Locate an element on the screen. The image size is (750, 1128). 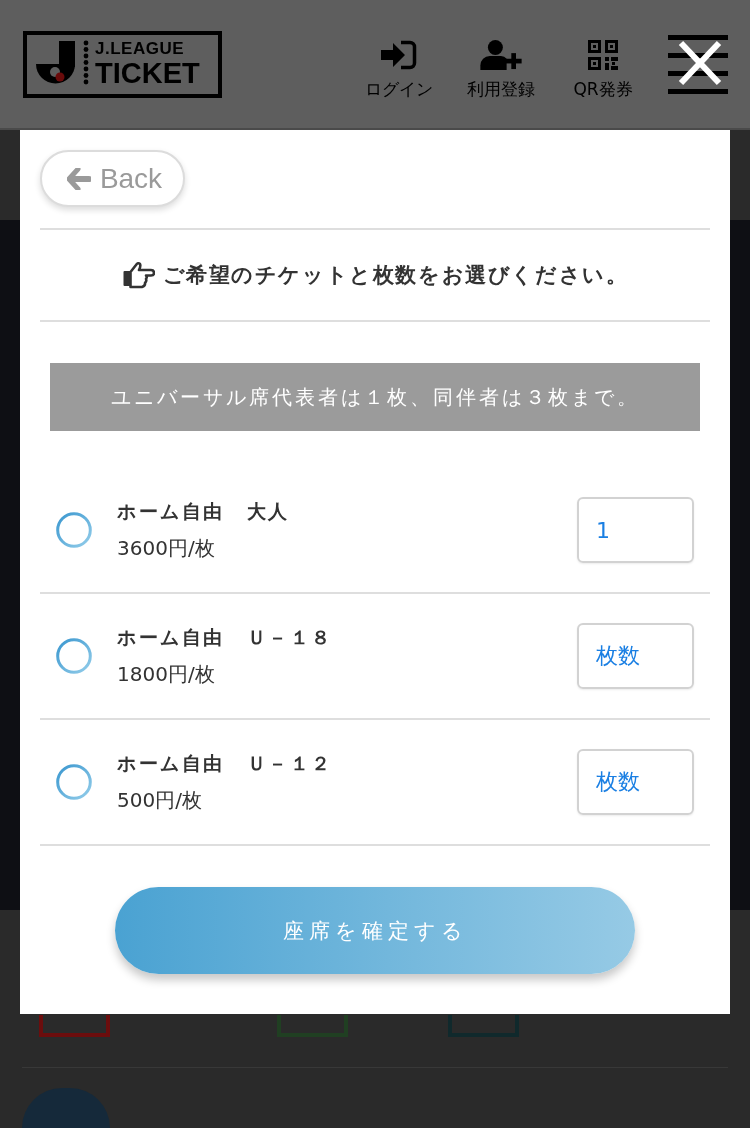
ticket-price: 500円/枚 is located at coordinates (160, 800).